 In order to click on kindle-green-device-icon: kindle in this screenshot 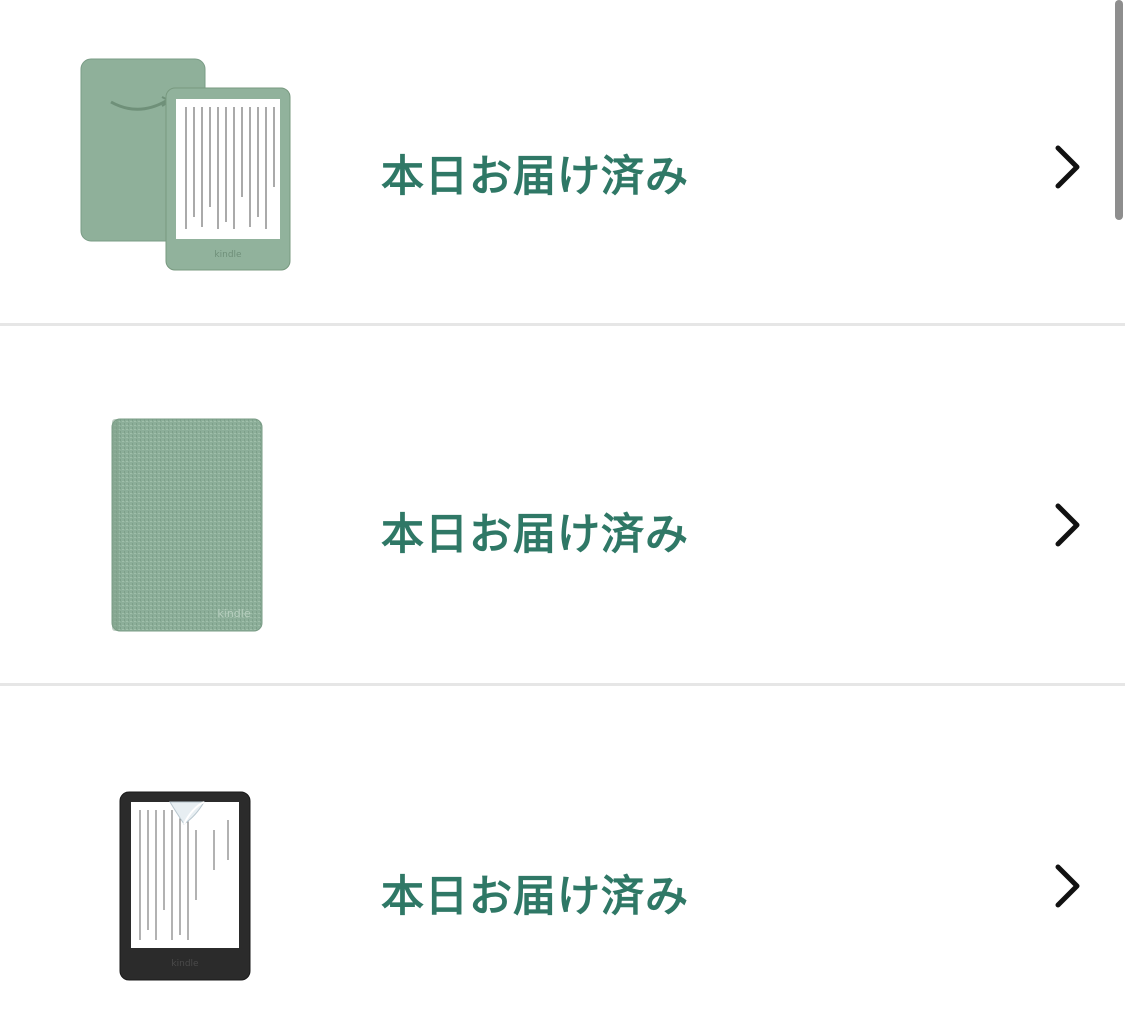, I will do `click(185, 164)`.